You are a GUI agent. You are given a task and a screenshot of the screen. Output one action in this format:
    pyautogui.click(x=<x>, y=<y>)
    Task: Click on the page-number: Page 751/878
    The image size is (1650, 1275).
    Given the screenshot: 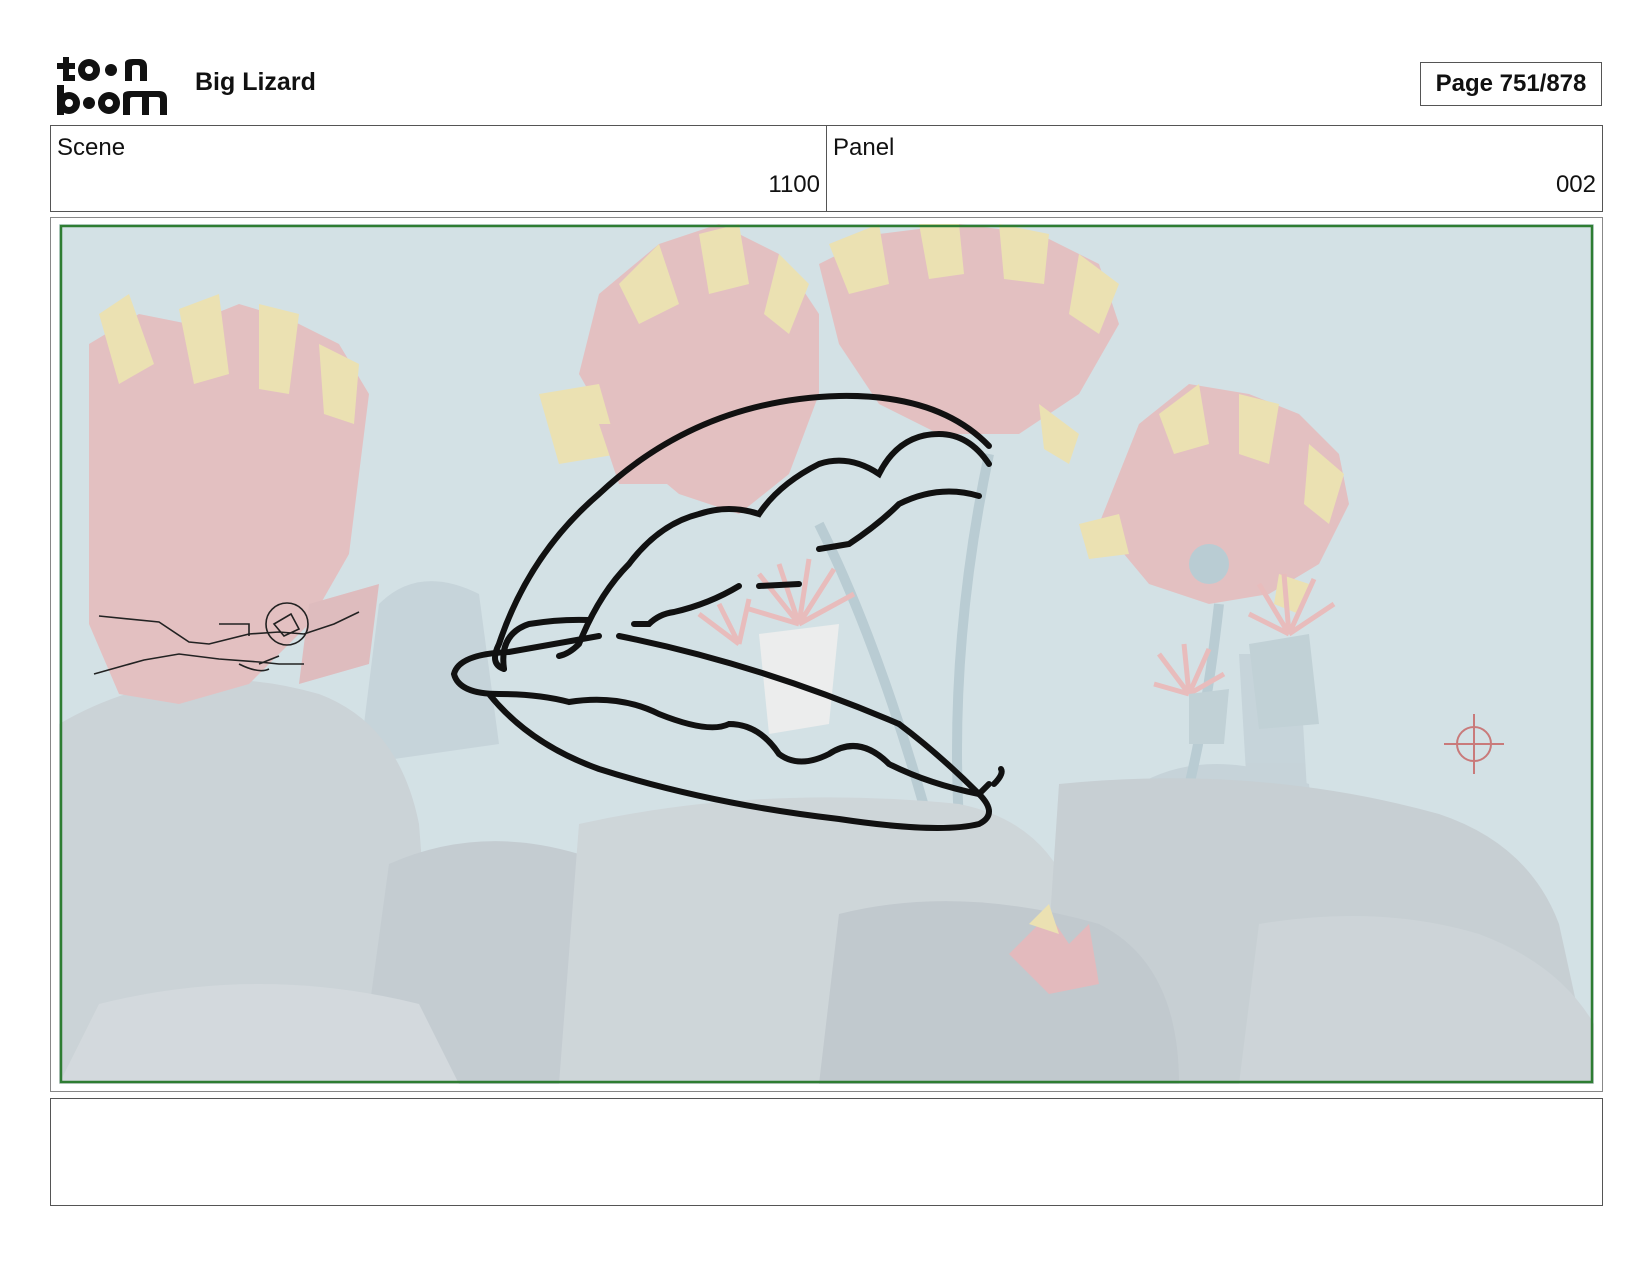 What is the action you would take?
    pyautogui.click(x=1511, y=84)
    